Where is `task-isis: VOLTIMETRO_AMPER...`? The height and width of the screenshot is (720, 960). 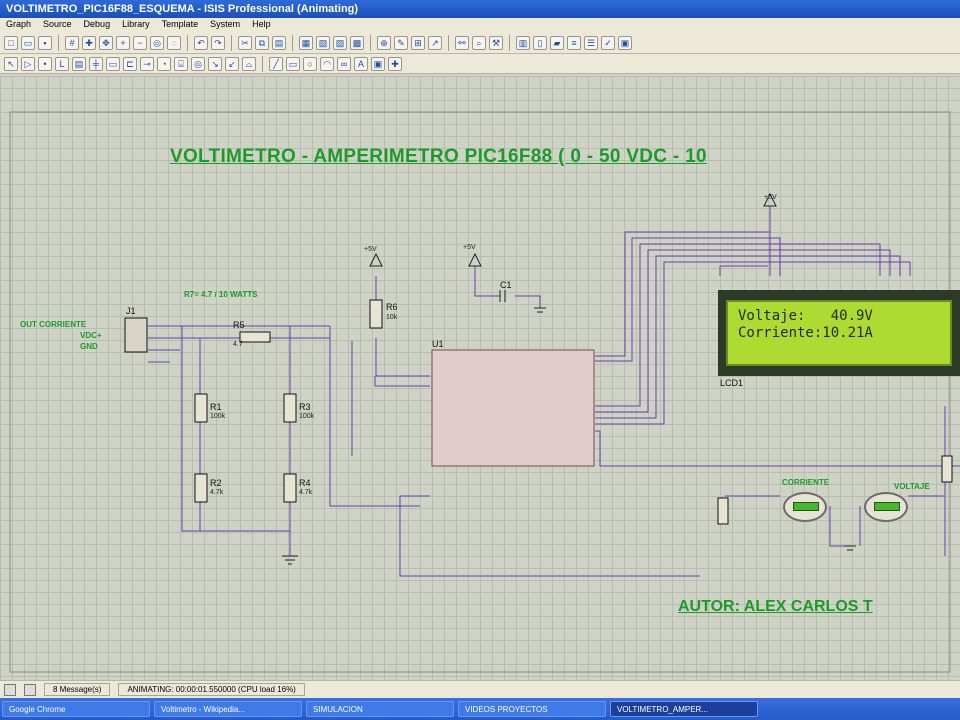
task-isis: VOLTIMETRO_AMPER... is located at coordinates (684, 709).